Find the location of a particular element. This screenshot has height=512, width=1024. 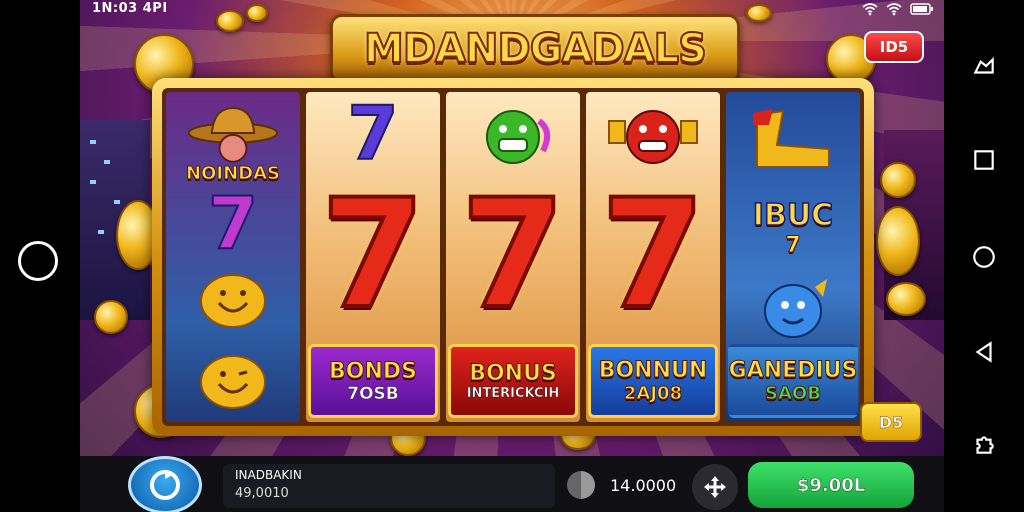

left-system-strip is located at coordinates (40, 256).